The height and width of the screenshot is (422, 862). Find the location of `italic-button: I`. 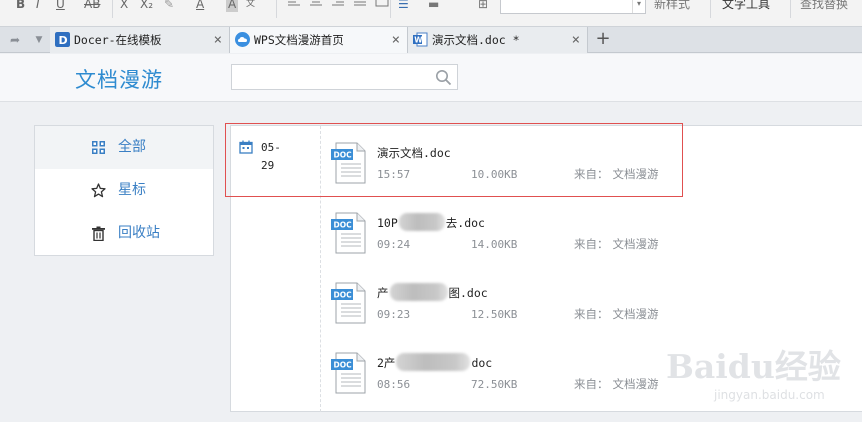

italic-button: I is located at coordinates (38, 6).